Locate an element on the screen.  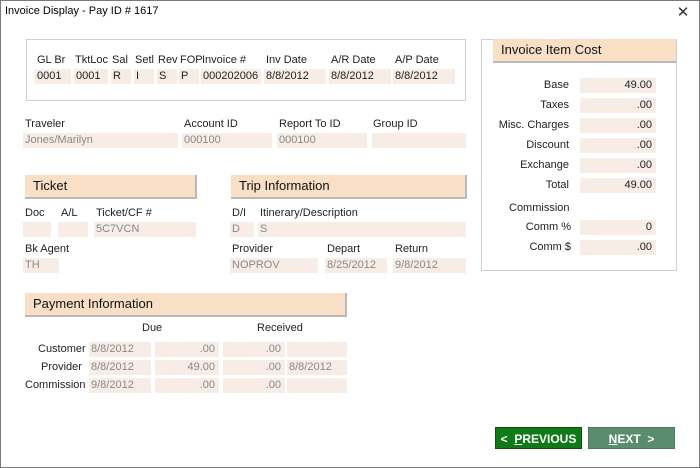
return-field: 9/8/2012 is located at coordinates (429, 265).